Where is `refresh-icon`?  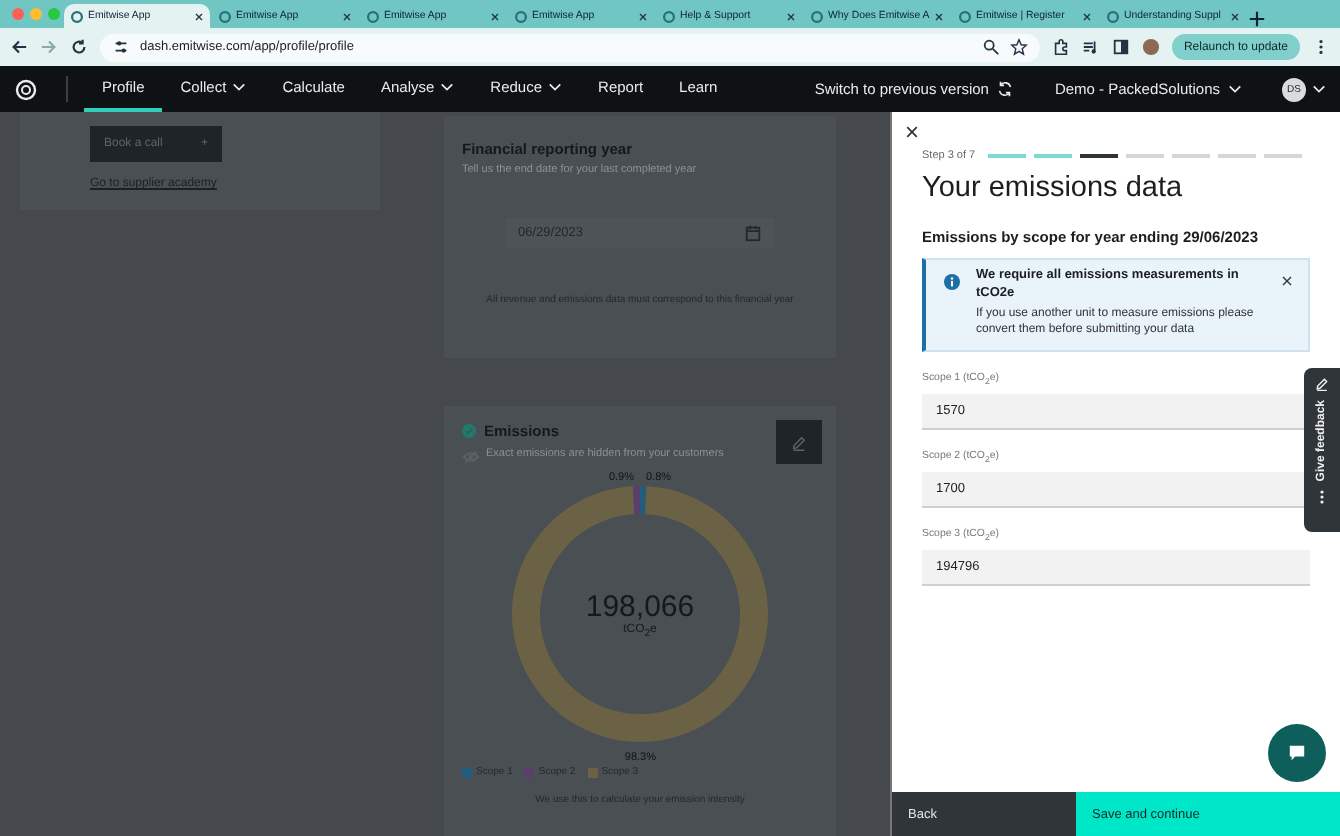 refresh-icon is located at coordinates (1005, 89).